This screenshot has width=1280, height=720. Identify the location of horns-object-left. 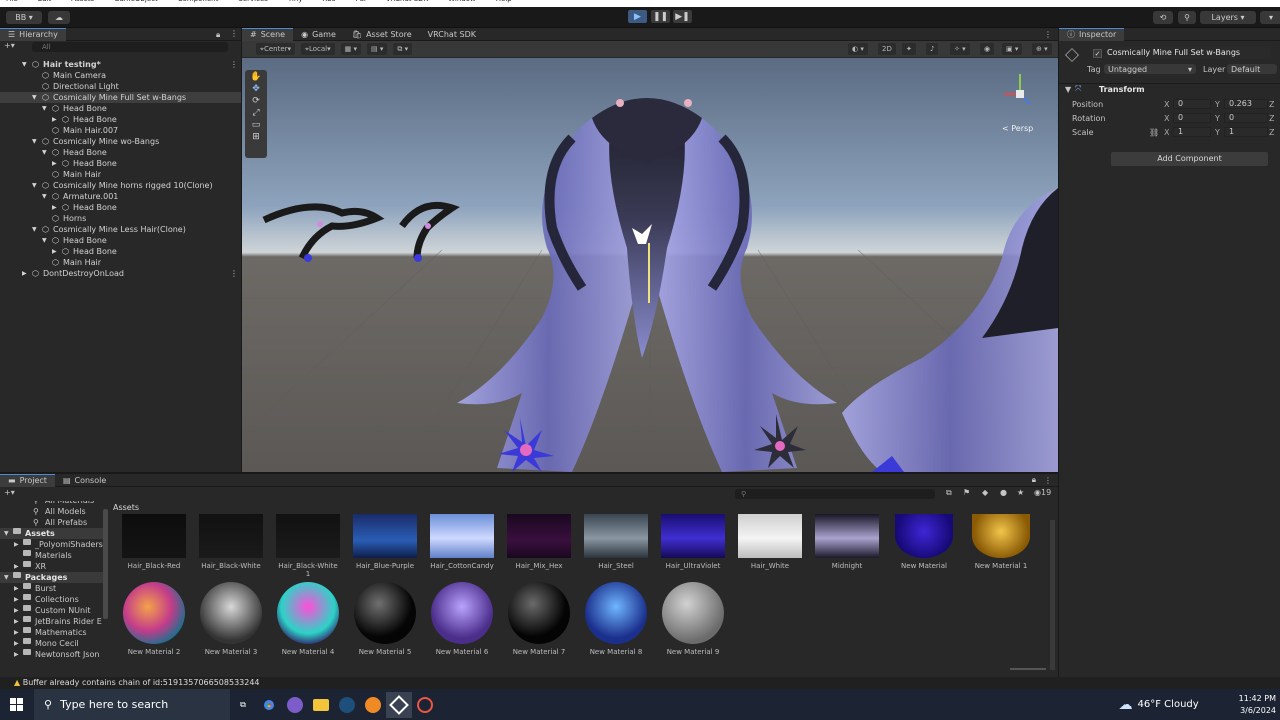
(323, 232).